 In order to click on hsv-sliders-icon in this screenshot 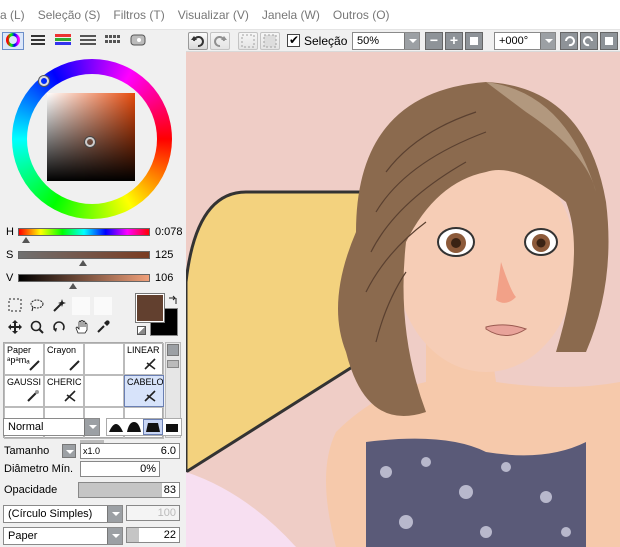, I will do `click(63, 41)`.